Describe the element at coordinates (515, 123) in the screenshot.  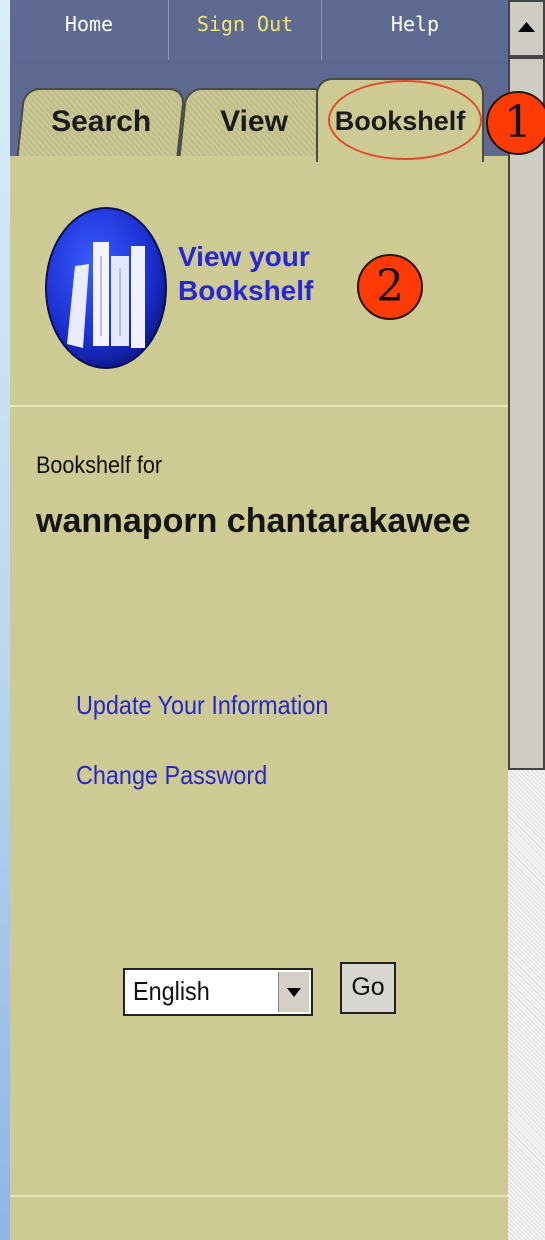
I see `callout-badge-1: 1` at that location.